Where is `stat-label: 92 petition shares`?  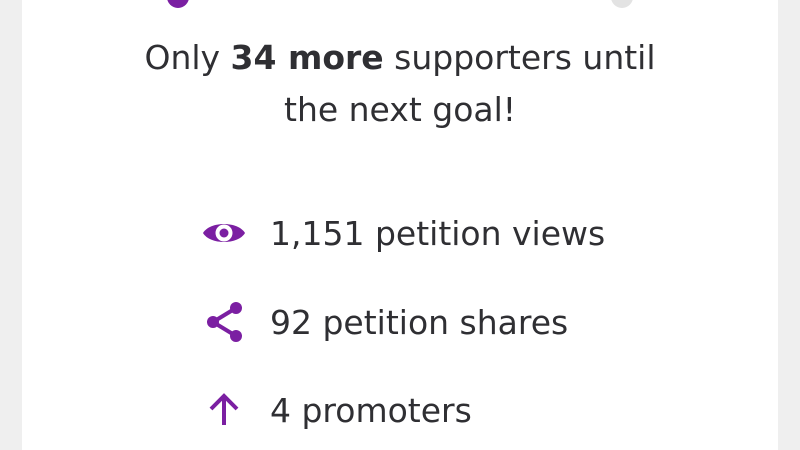 stat-label: 92 petition shares is located at coordinates (419, 322).